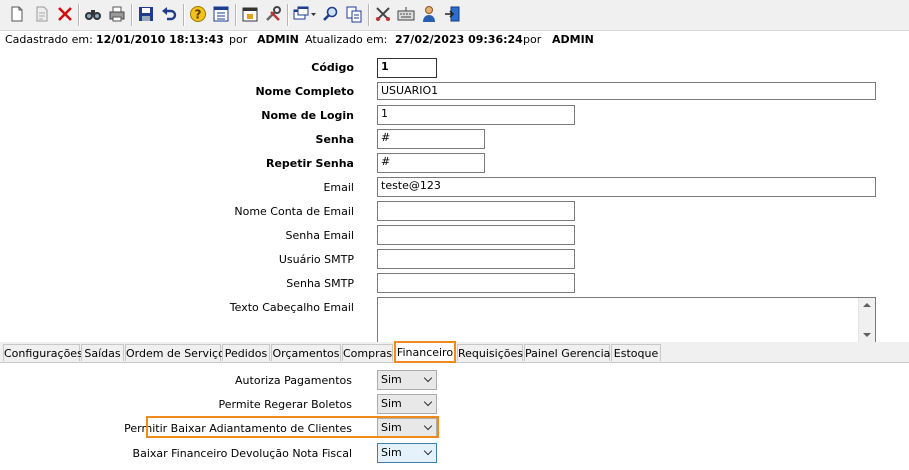 Image resolution: width=909 pixels, height=470 pixels. What do you see at coordinates (293, 380) in the screenshot?
I see `autoriza-pagamentos-label: Autoriza Pagamentos` at bounding box center [293, 380].